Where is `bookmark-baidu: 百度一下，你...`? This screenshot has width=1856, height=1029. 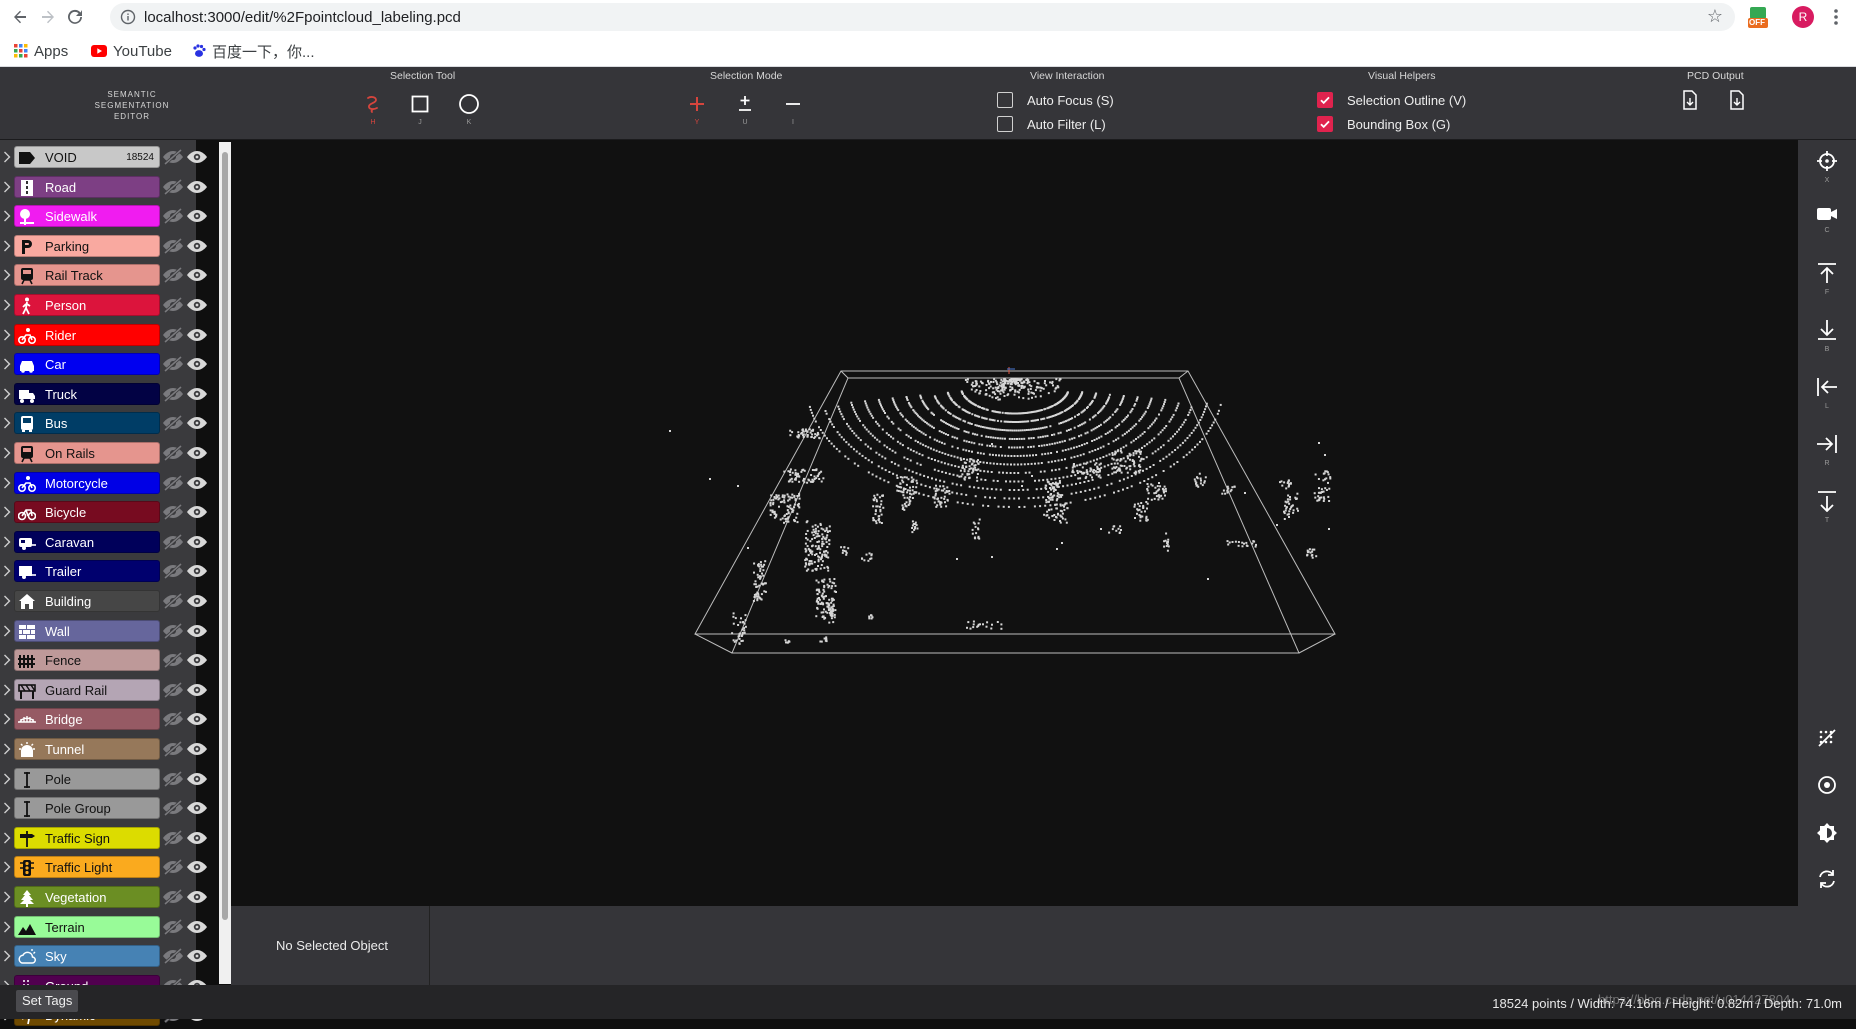 bookmark-baidu: 百度一下，你... is located at coordinates (253, 51).